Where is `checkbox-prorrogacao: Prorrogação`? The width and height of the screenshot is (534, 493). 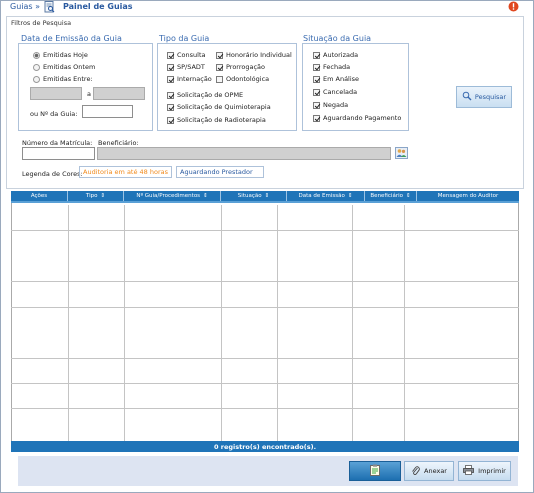
checkbox-prorrogacao: Prorrogação is located at coordinates (240, 67).